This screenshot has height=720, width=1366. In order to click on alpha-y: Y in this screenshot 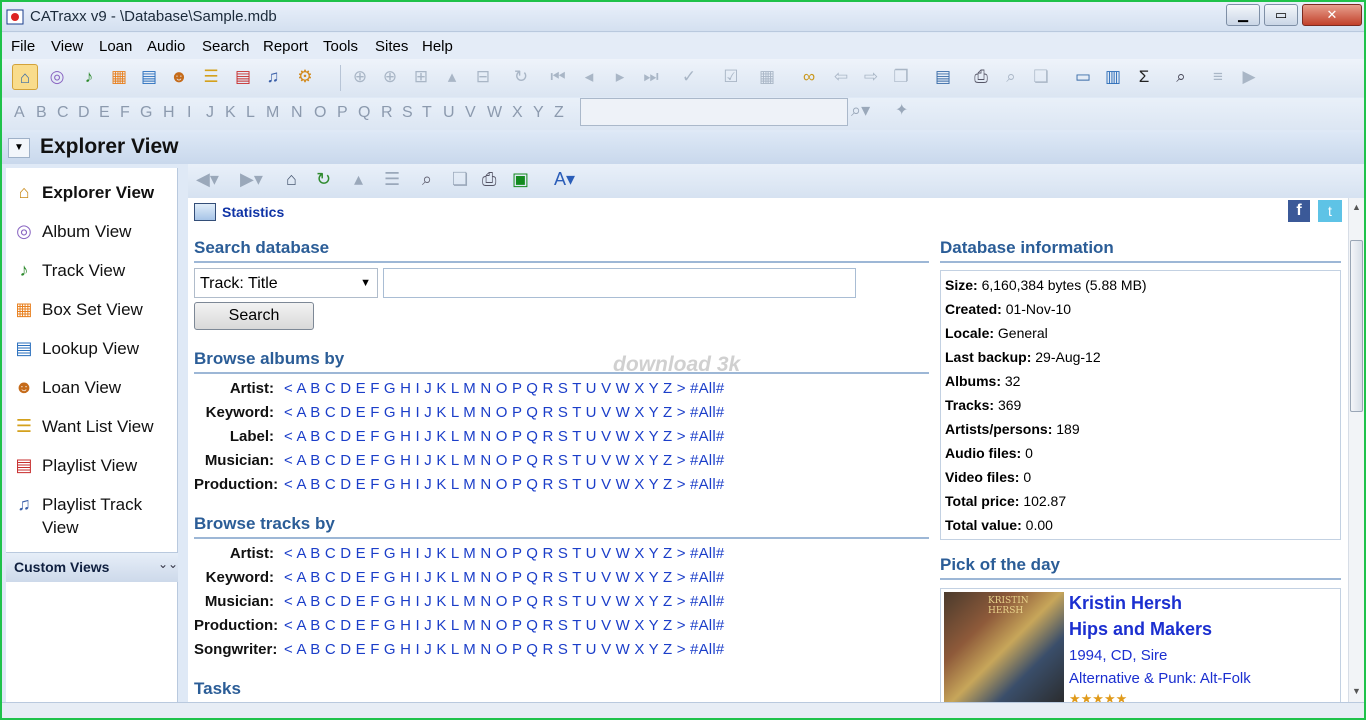, I will do `click(538, 113)`.